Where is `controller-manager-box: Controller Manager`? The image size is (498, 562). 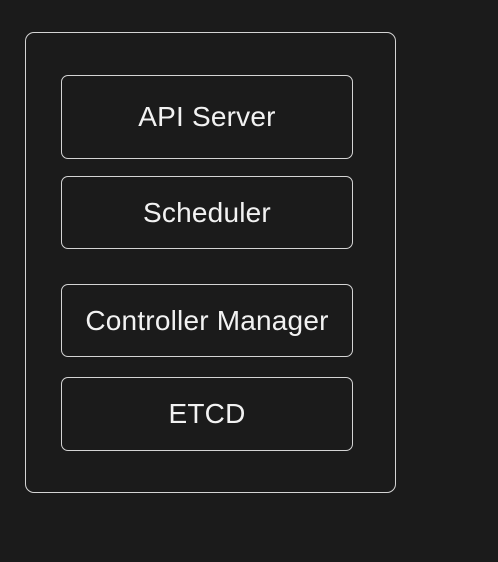 controller-manager-box: Controller Manager is located at coordinates (207, 320).